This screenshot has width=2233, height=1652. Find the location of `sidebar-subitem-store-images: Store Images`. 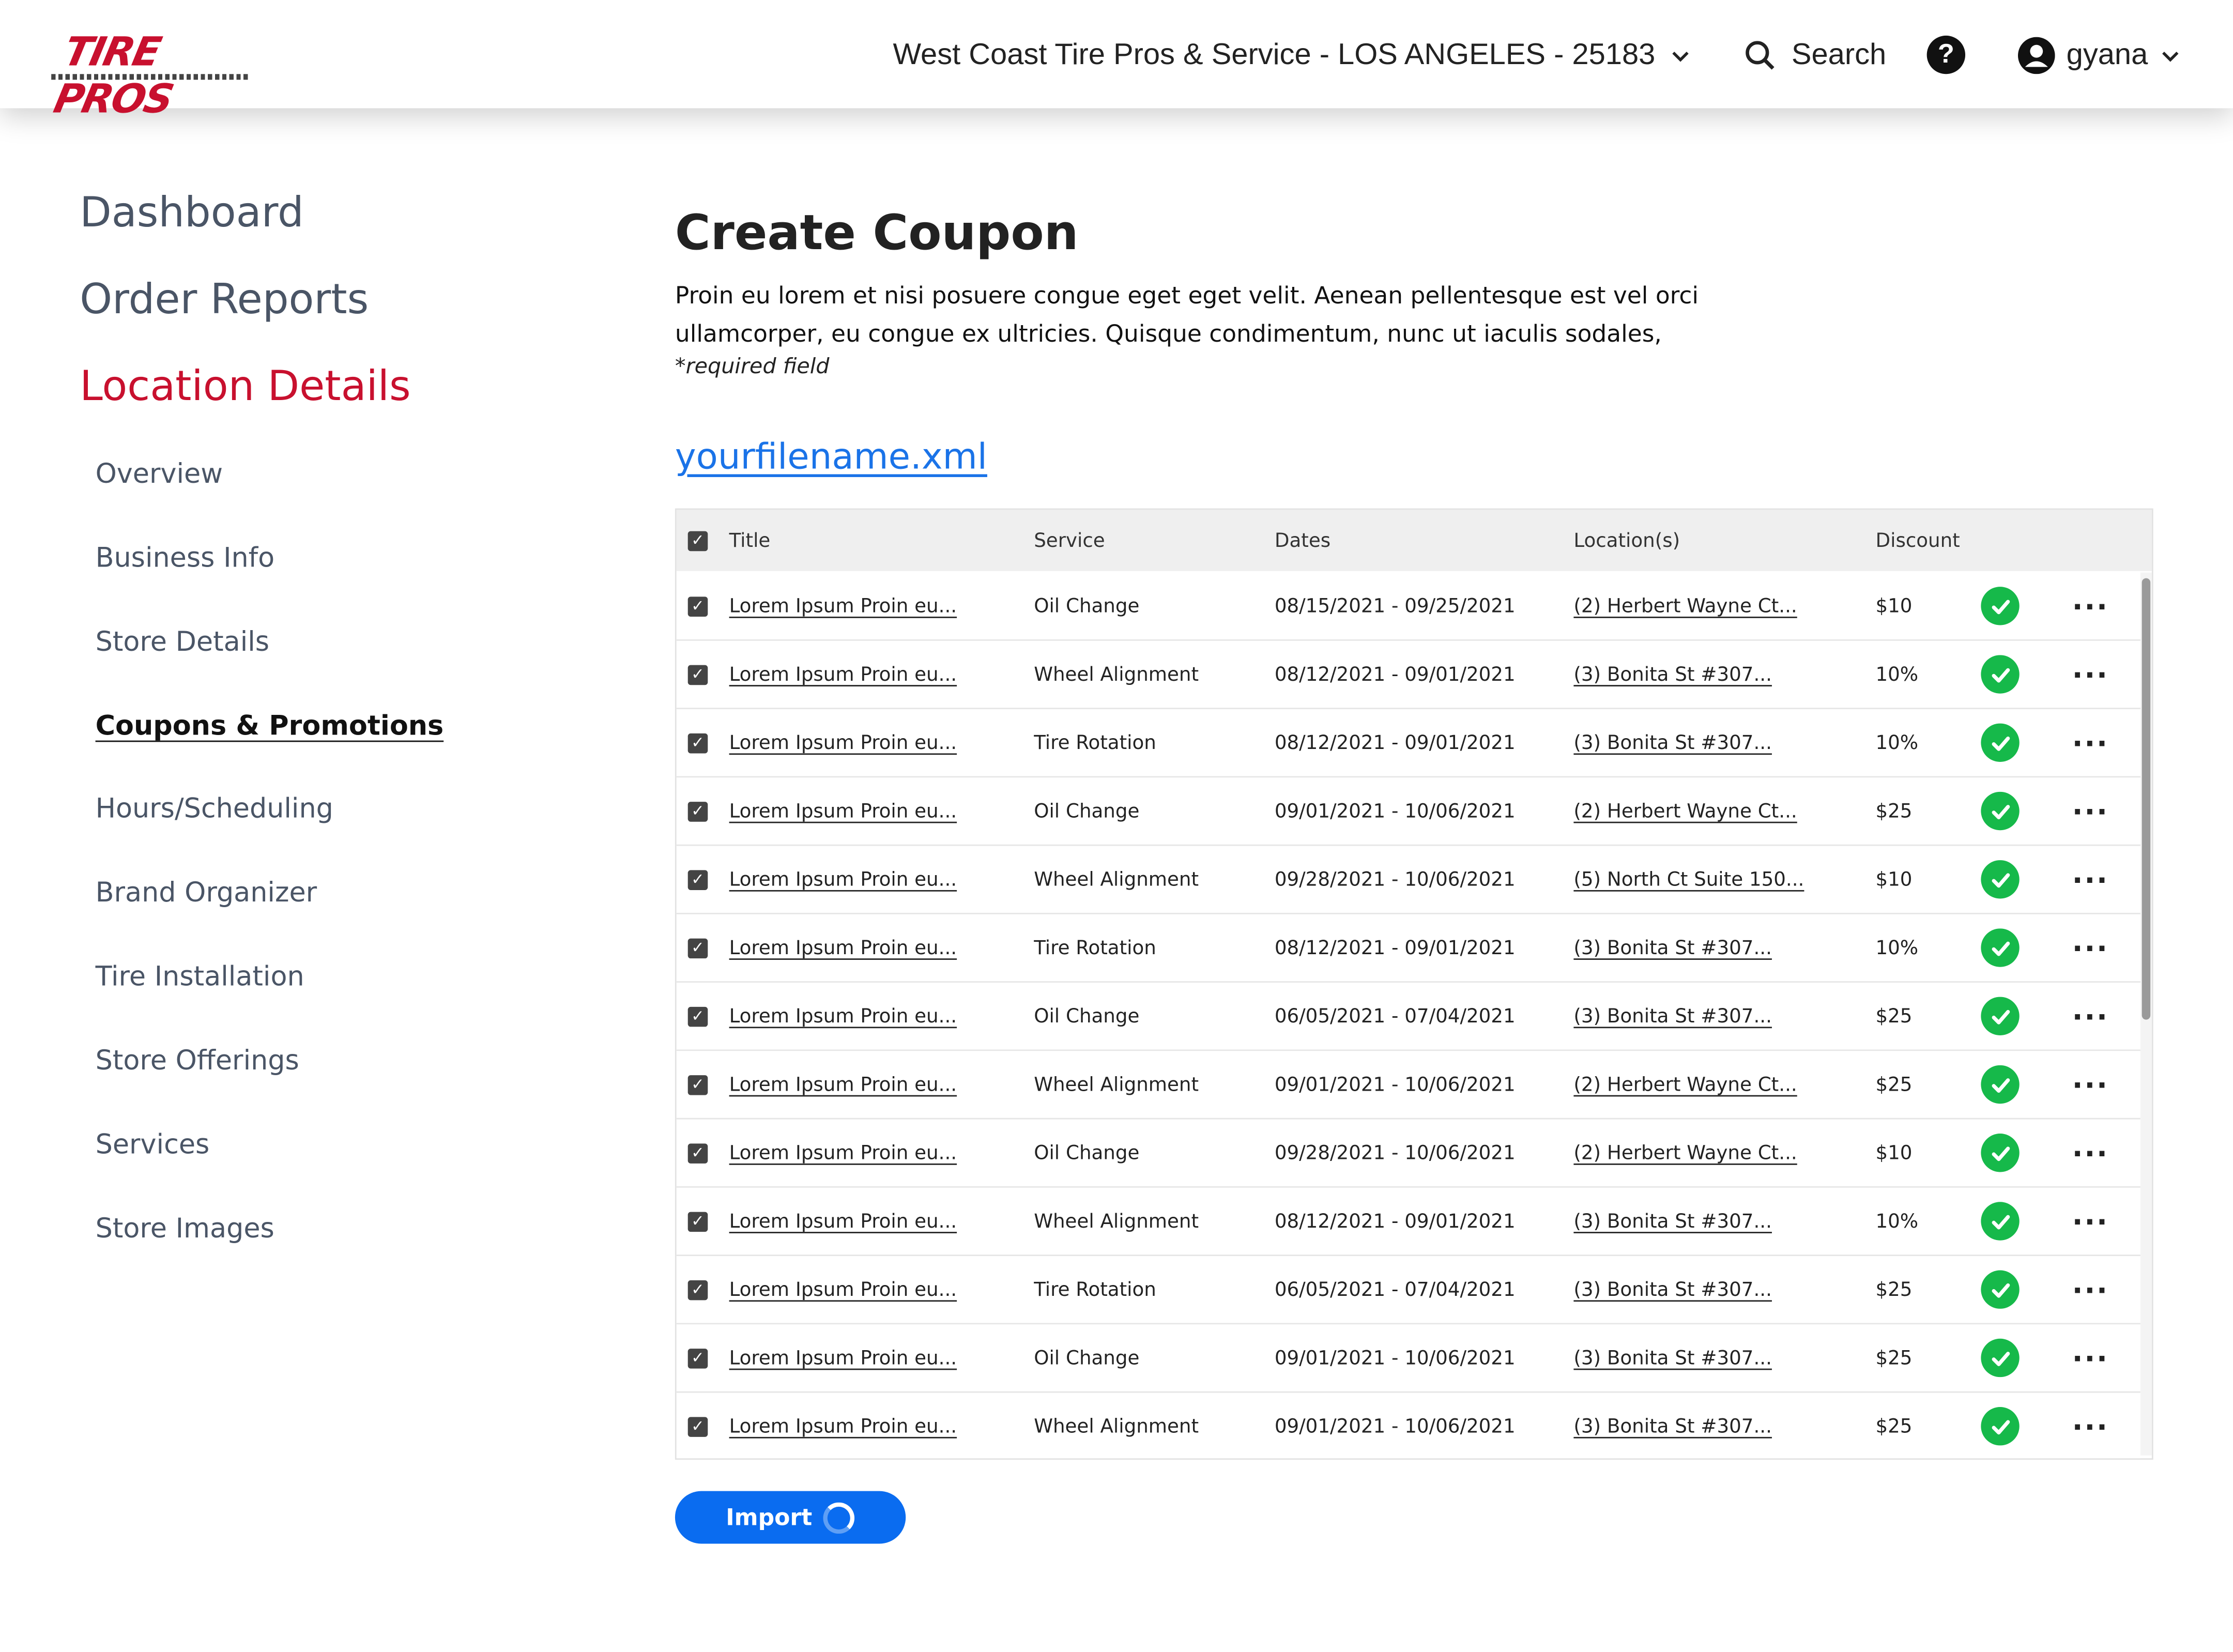

sidebar-subitem-store-images: Store Images is located at coordinates (185, 1229).